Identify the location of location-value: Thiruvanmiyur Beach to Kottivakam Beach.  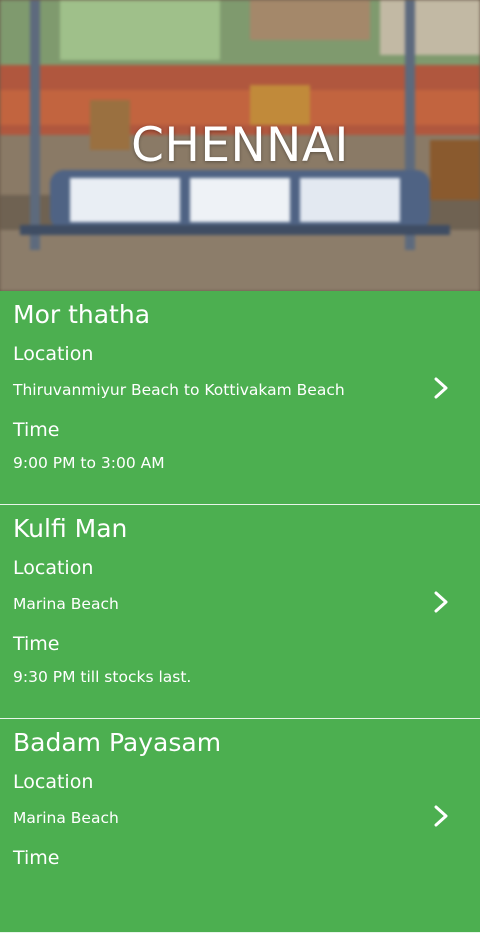
(179, 390).